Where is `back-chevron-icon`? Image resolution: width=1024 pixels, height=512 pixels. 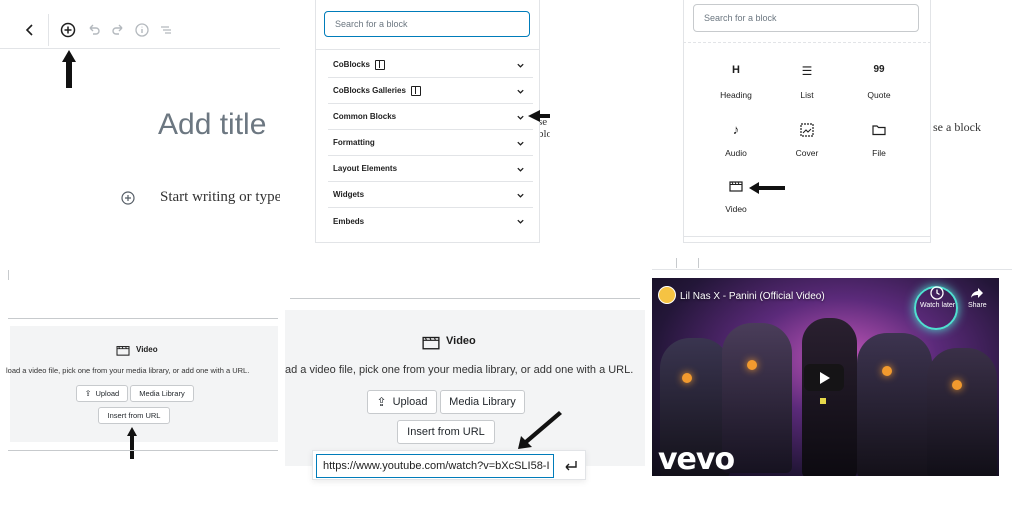
back-chevron-icon is located at coordinates (30, 30).